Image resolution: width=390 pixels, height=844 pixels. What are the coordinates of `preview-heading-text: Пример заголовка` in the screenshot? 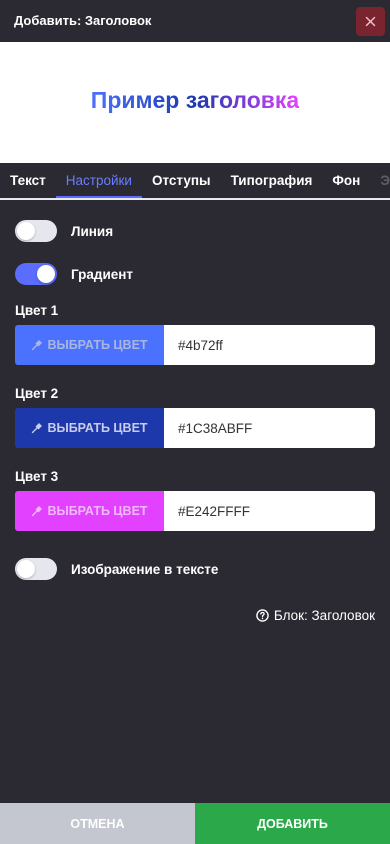 It's located at (195, 100).